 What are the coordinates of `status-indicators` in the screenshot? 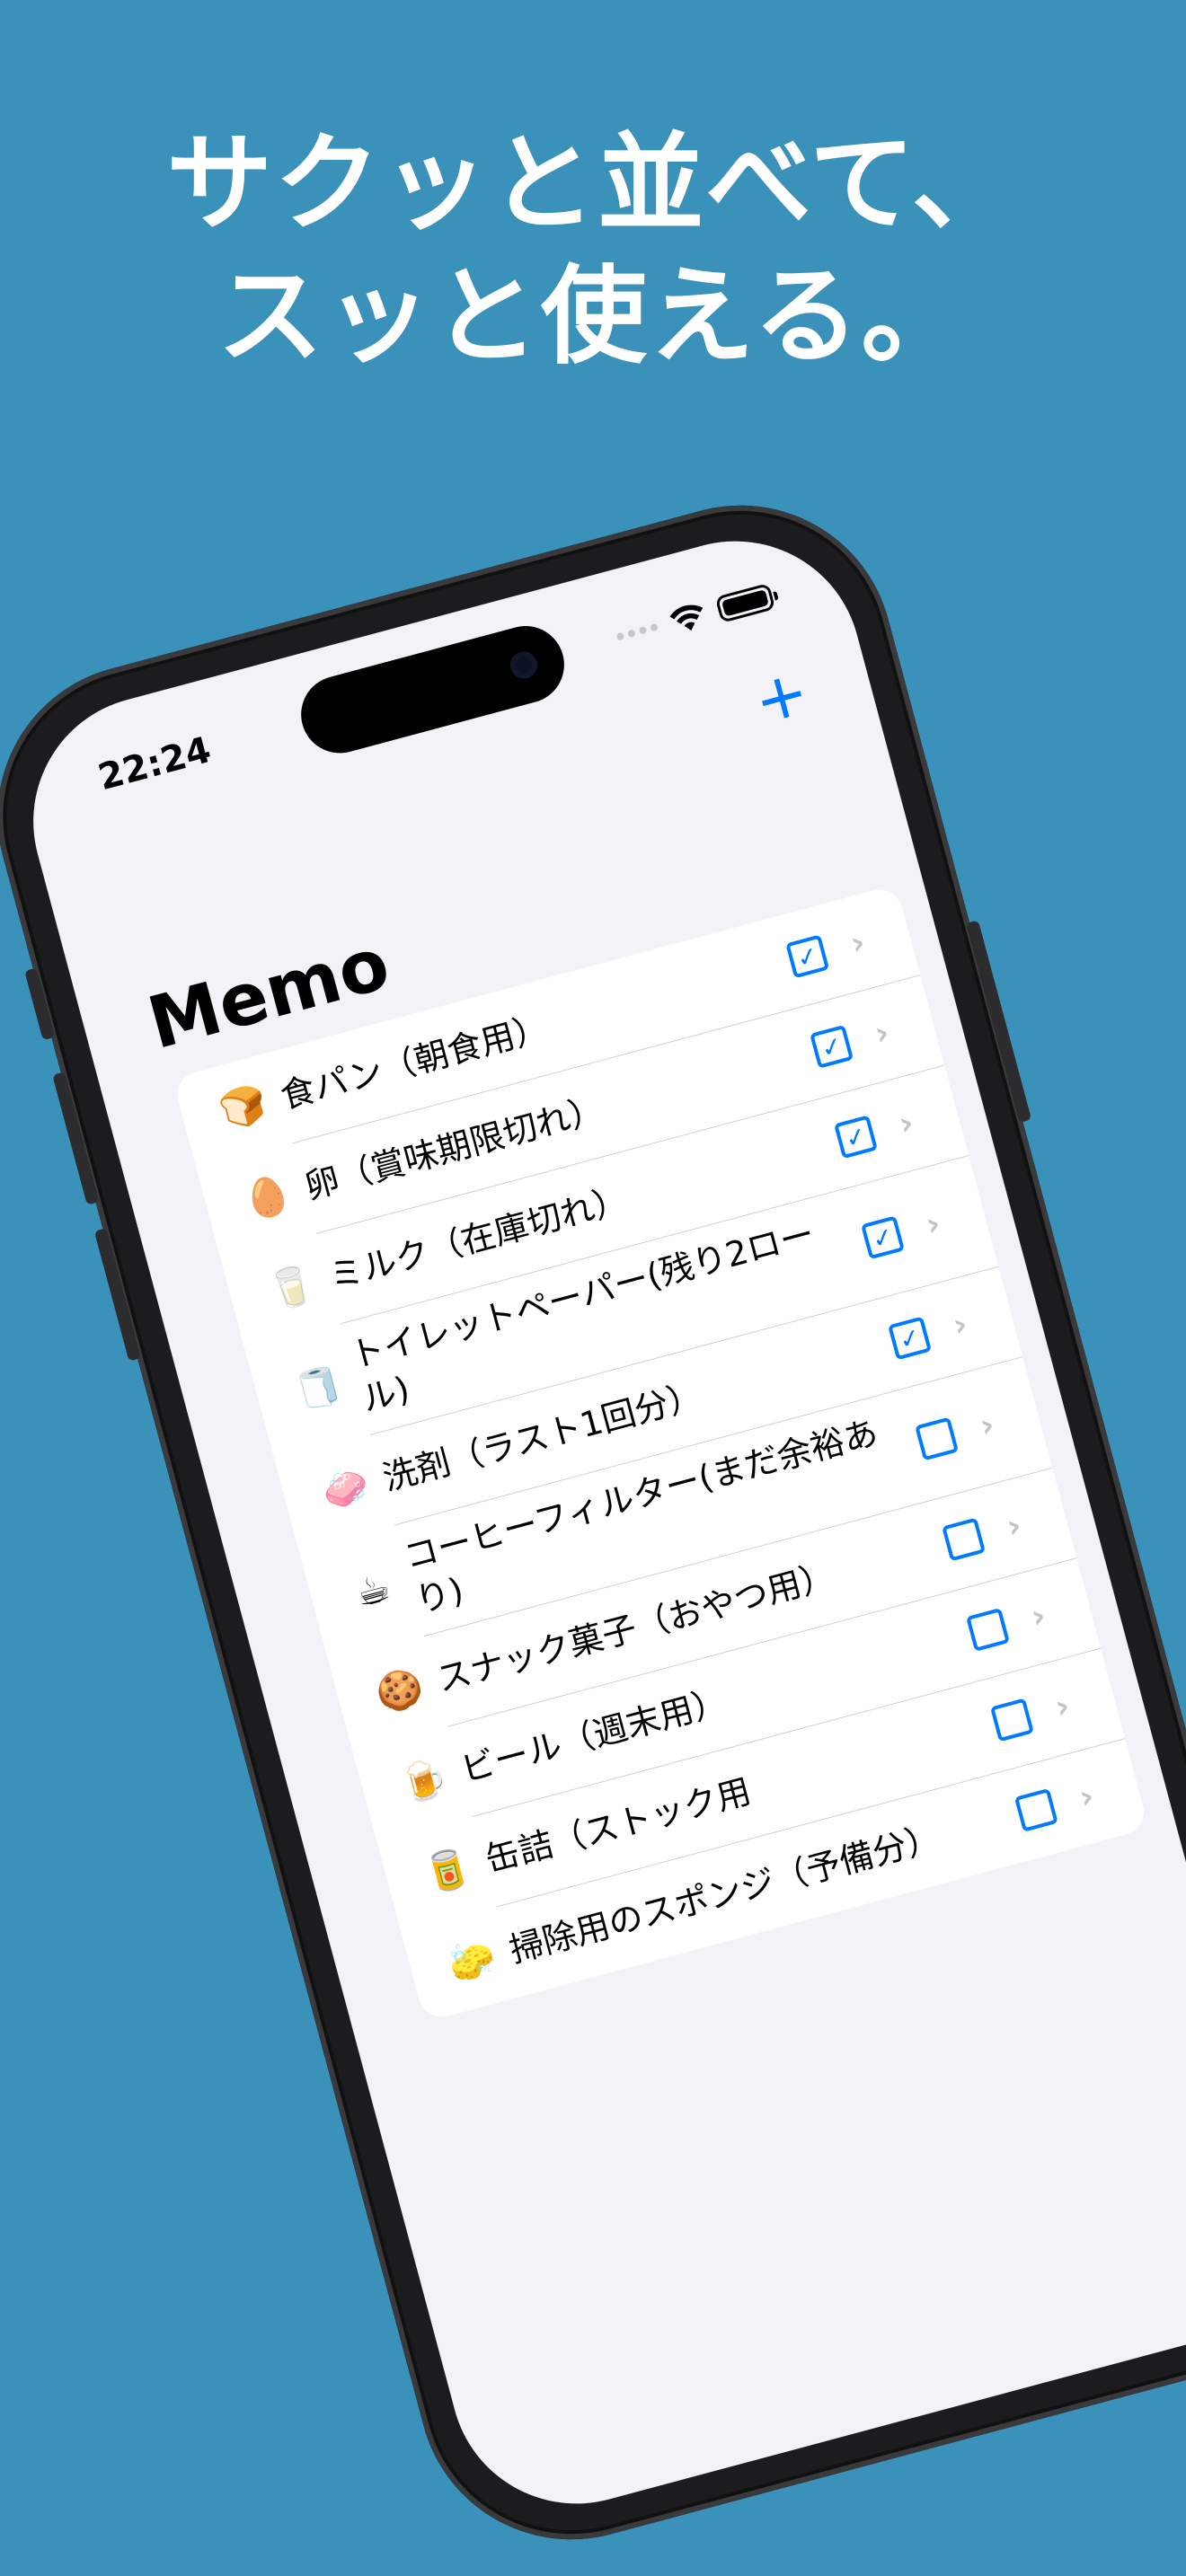 It's located at (694, 616).